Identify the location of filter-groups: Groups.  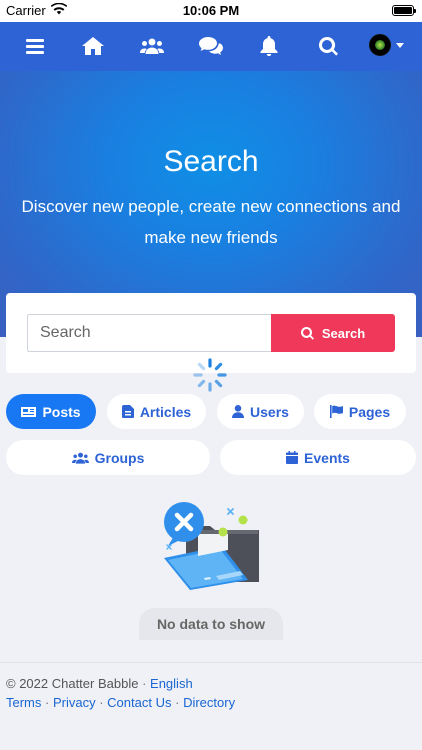
(108, 457).